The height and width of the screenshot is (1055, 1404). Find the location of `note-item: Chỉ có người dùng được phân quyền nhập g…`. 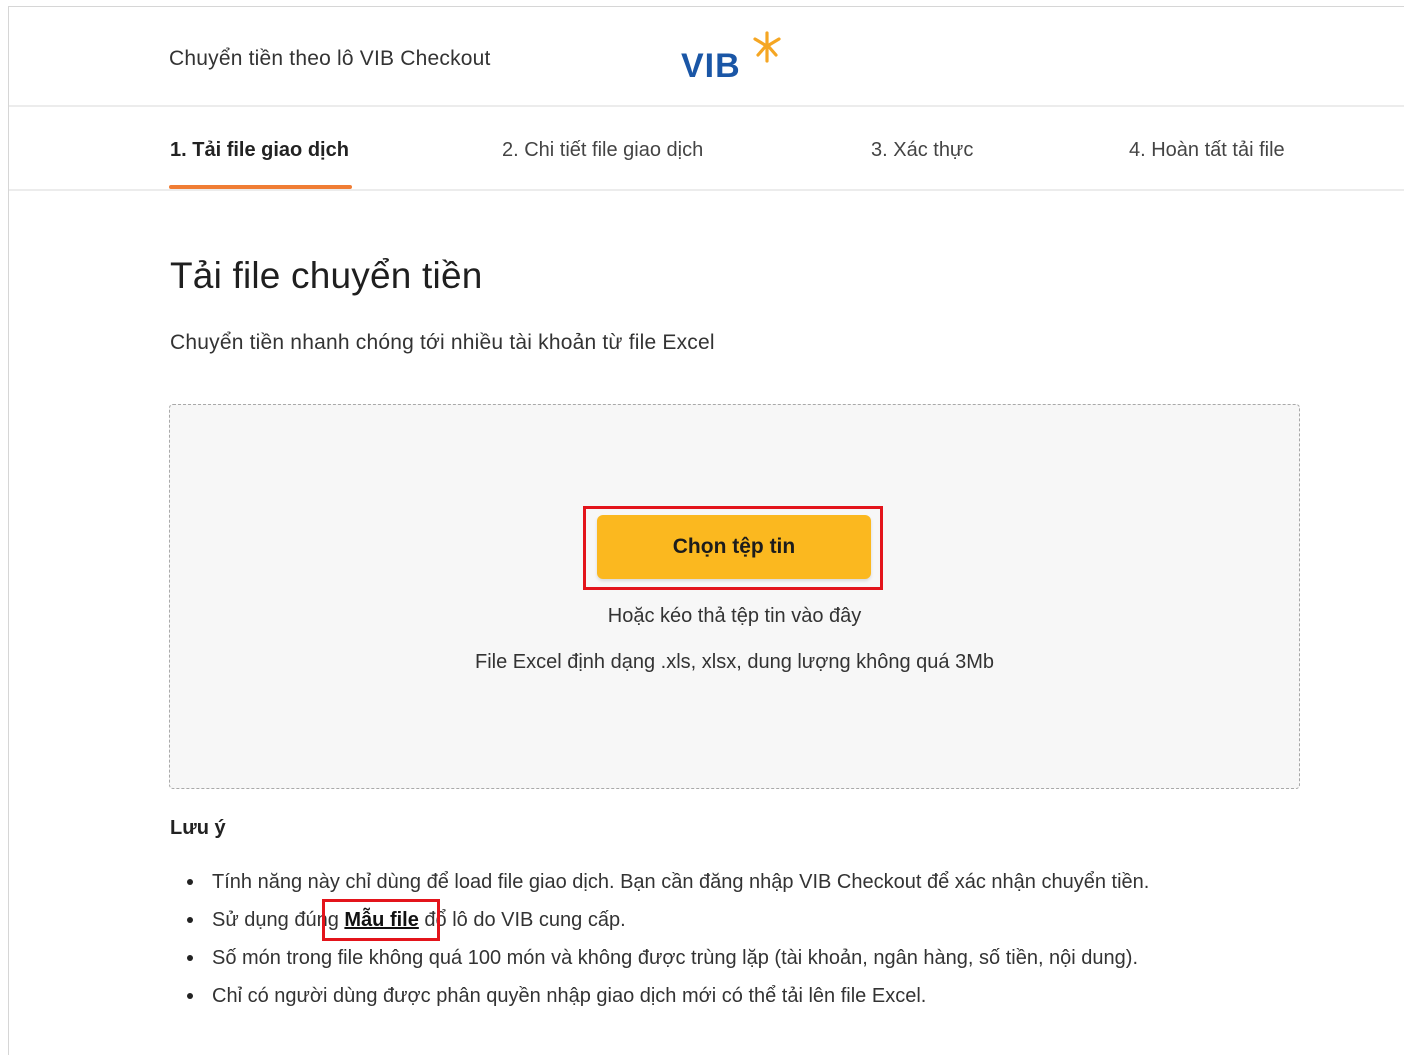

note-item: Chỉ có người dùng được phân quyền nhập g… is located at coordinates (762, 1002).